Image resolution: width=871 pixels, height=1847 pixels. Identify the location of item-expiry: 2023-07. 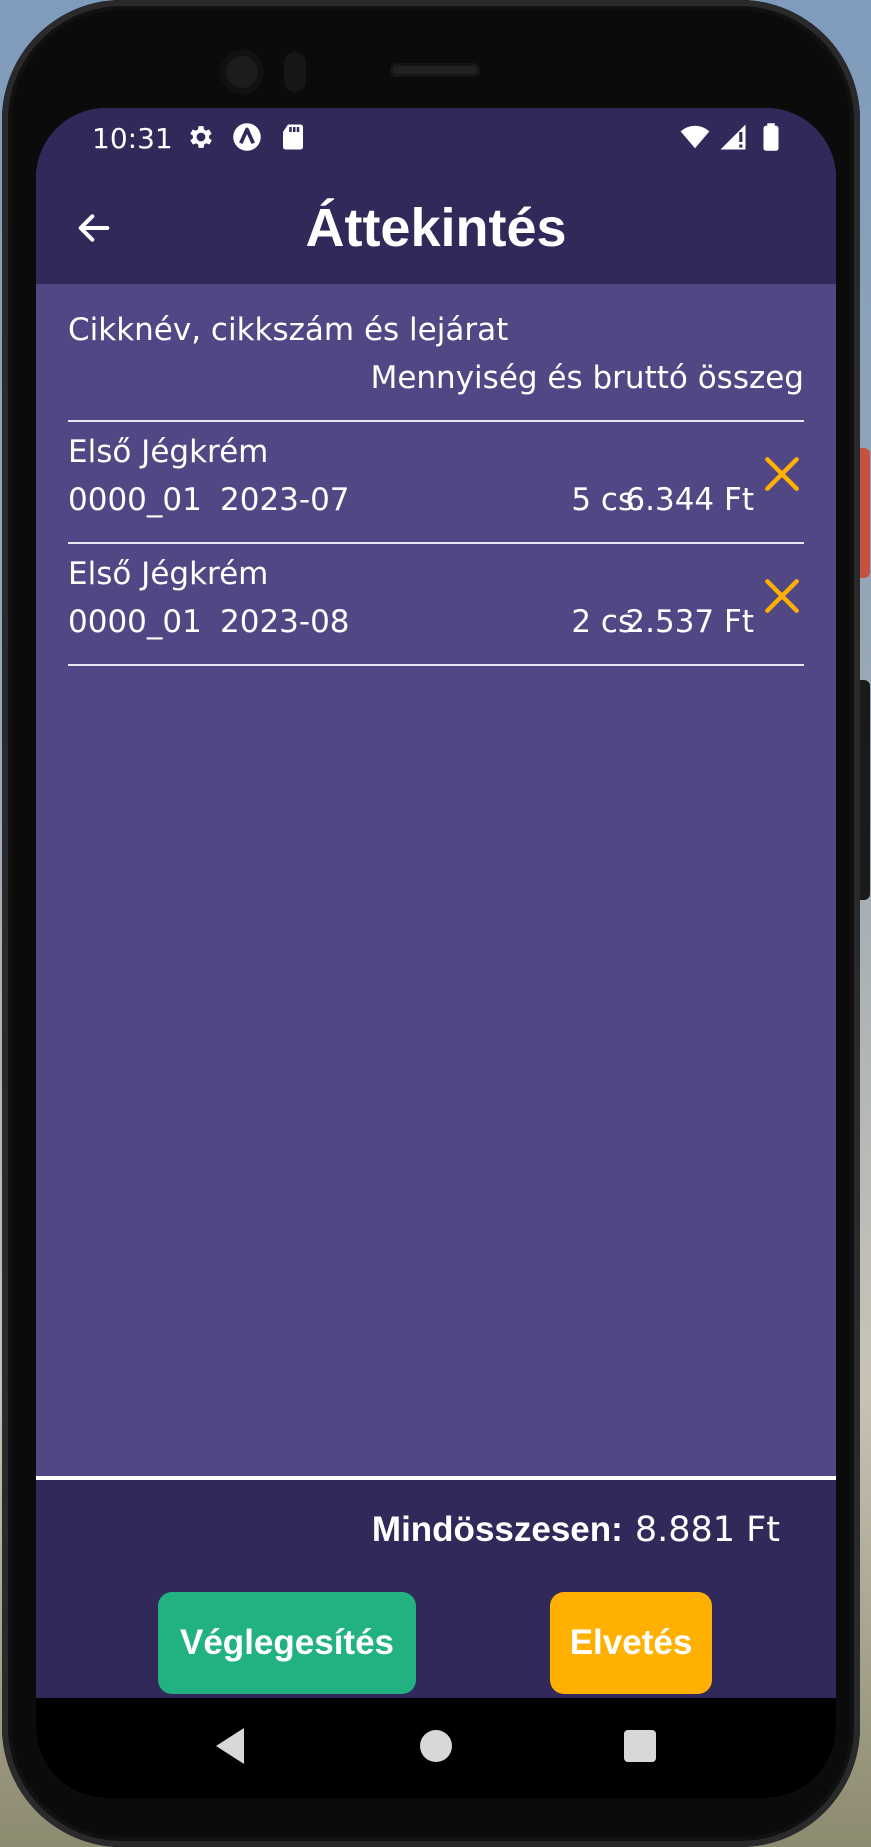
(285, 500).